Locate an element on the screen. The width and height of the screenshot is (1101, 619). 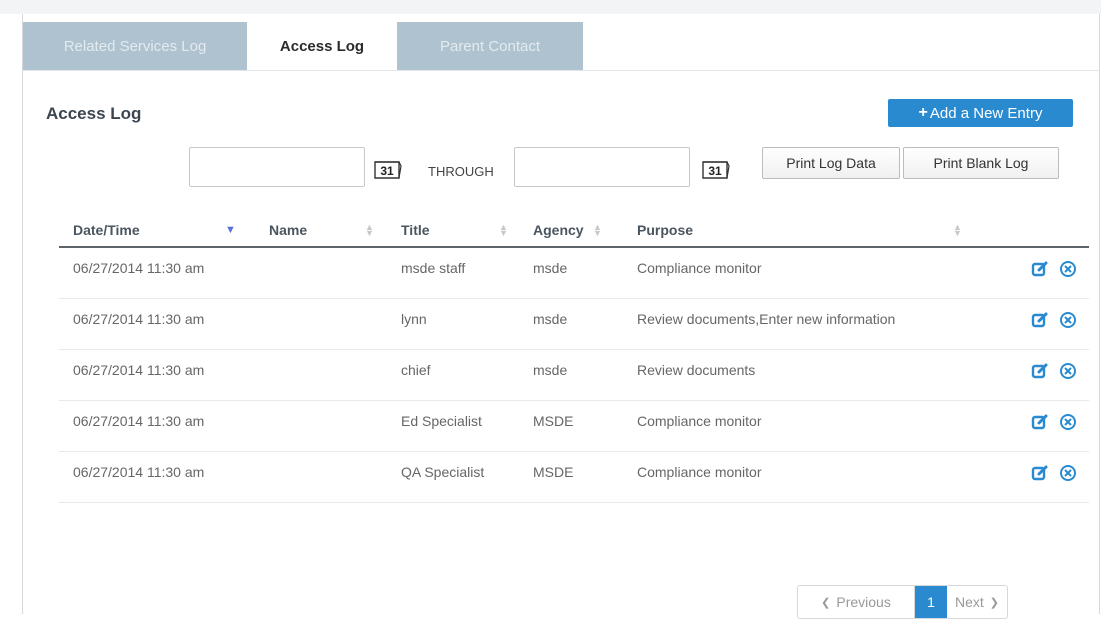
start-calendar-icon: 31 is located at coordinates (387, 170).